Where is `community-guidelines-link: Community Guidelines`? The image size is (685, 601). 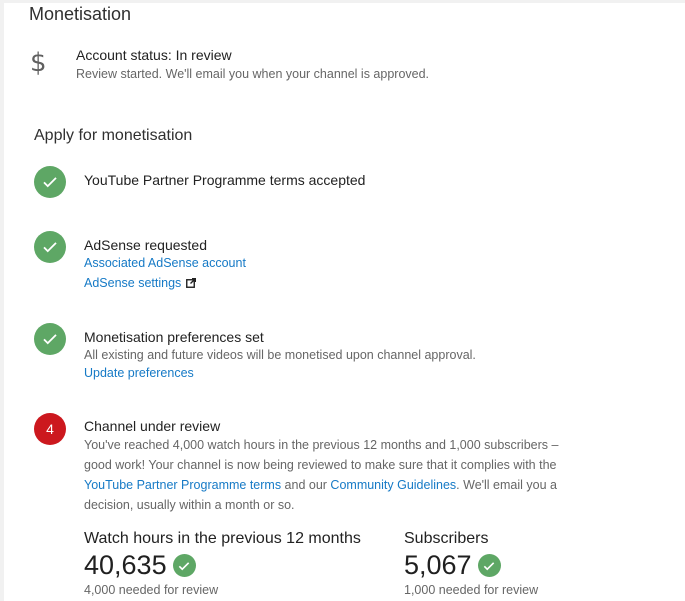 community-guidelines-link: Community Guidelines is located at coordinates (393, 485).